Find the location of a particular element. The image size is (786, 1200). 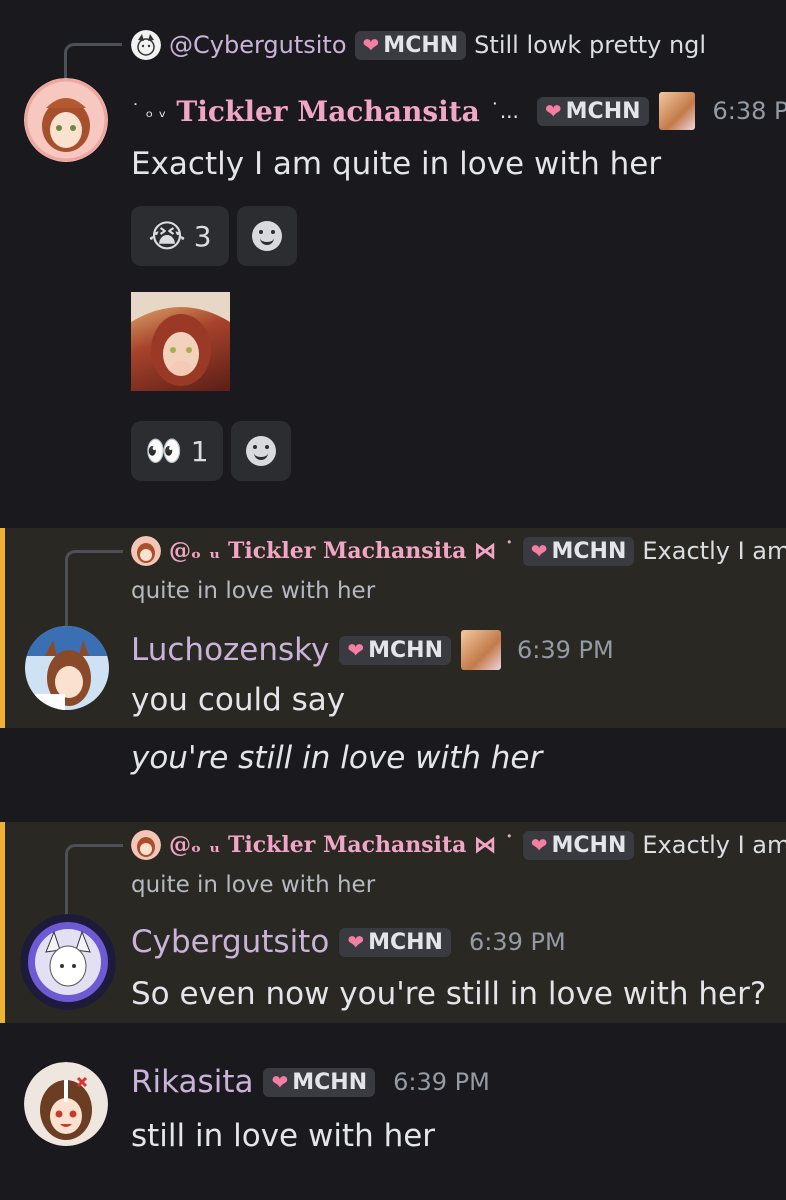

username: Tickler Machansita is located at coordinates (327, 111).